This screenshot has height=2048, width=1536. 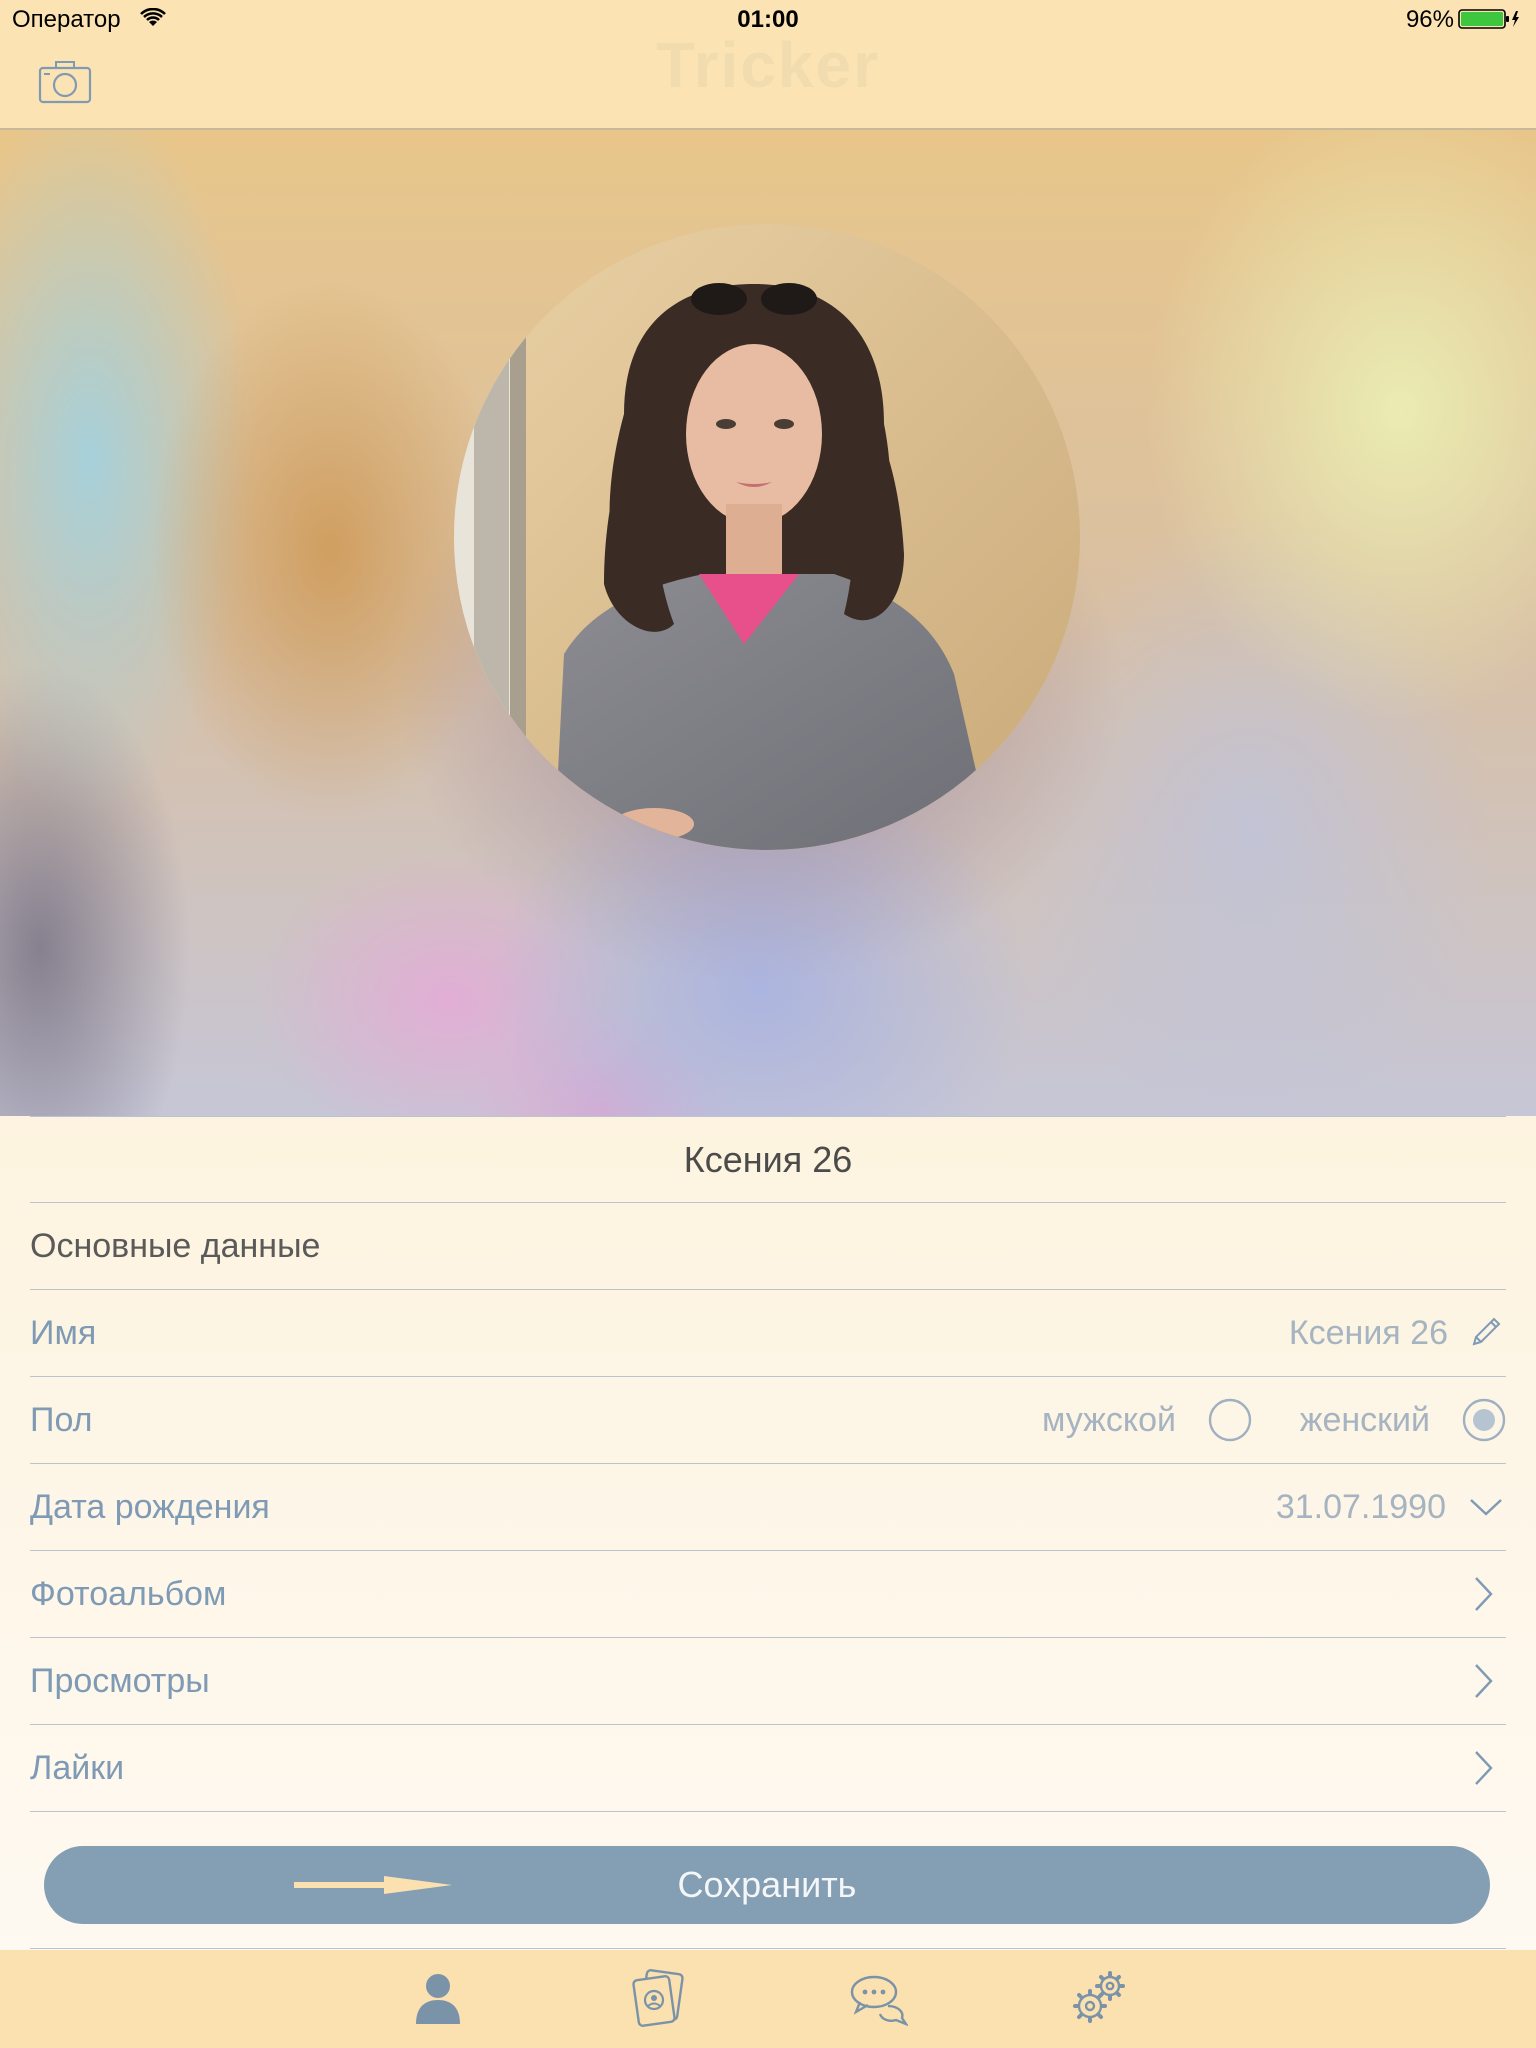 I want to click on section-header: Основные данные, so click(x=175, y=1246).